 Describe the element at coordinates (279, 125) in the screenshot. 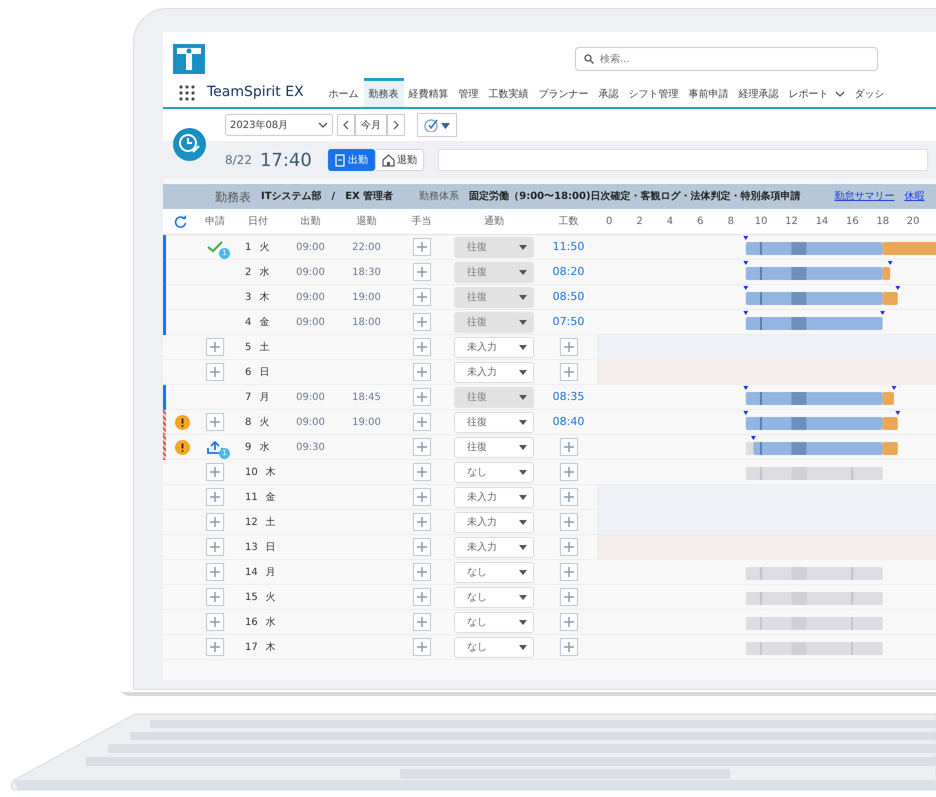

I see `month-select: 2023年08月` at that location.